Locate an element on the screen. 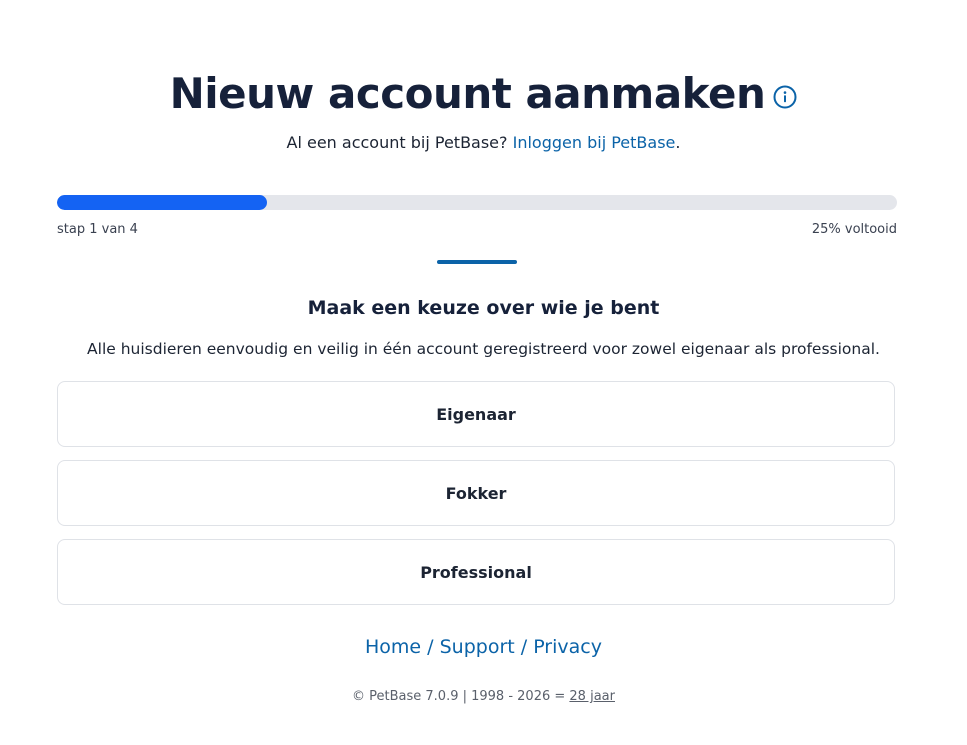  login-link: Inloggen bij PetBase is located at coordinates (594, 142).